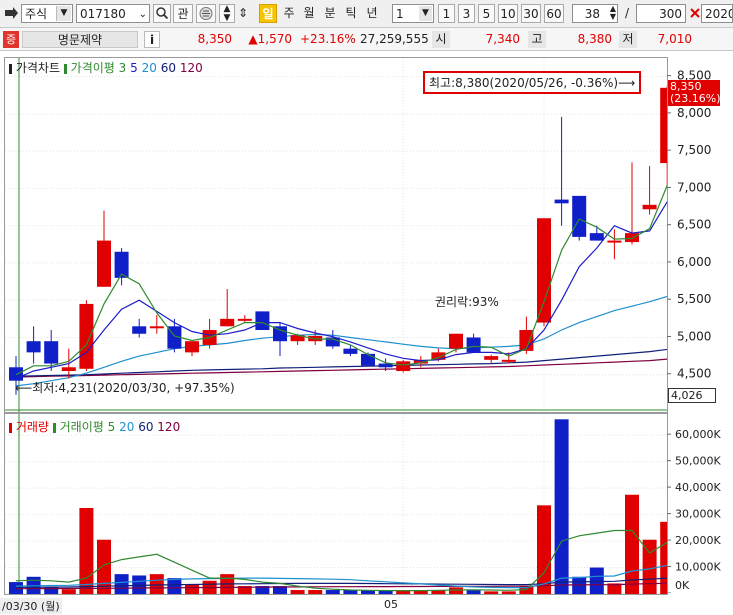 This screenshot has height=615, width=733. Describe the element at coordinates (524, 83) in the screenshot. I see `high-annotation-text: 최고:8,380(2020/05/26, -0.36%)` at that location.